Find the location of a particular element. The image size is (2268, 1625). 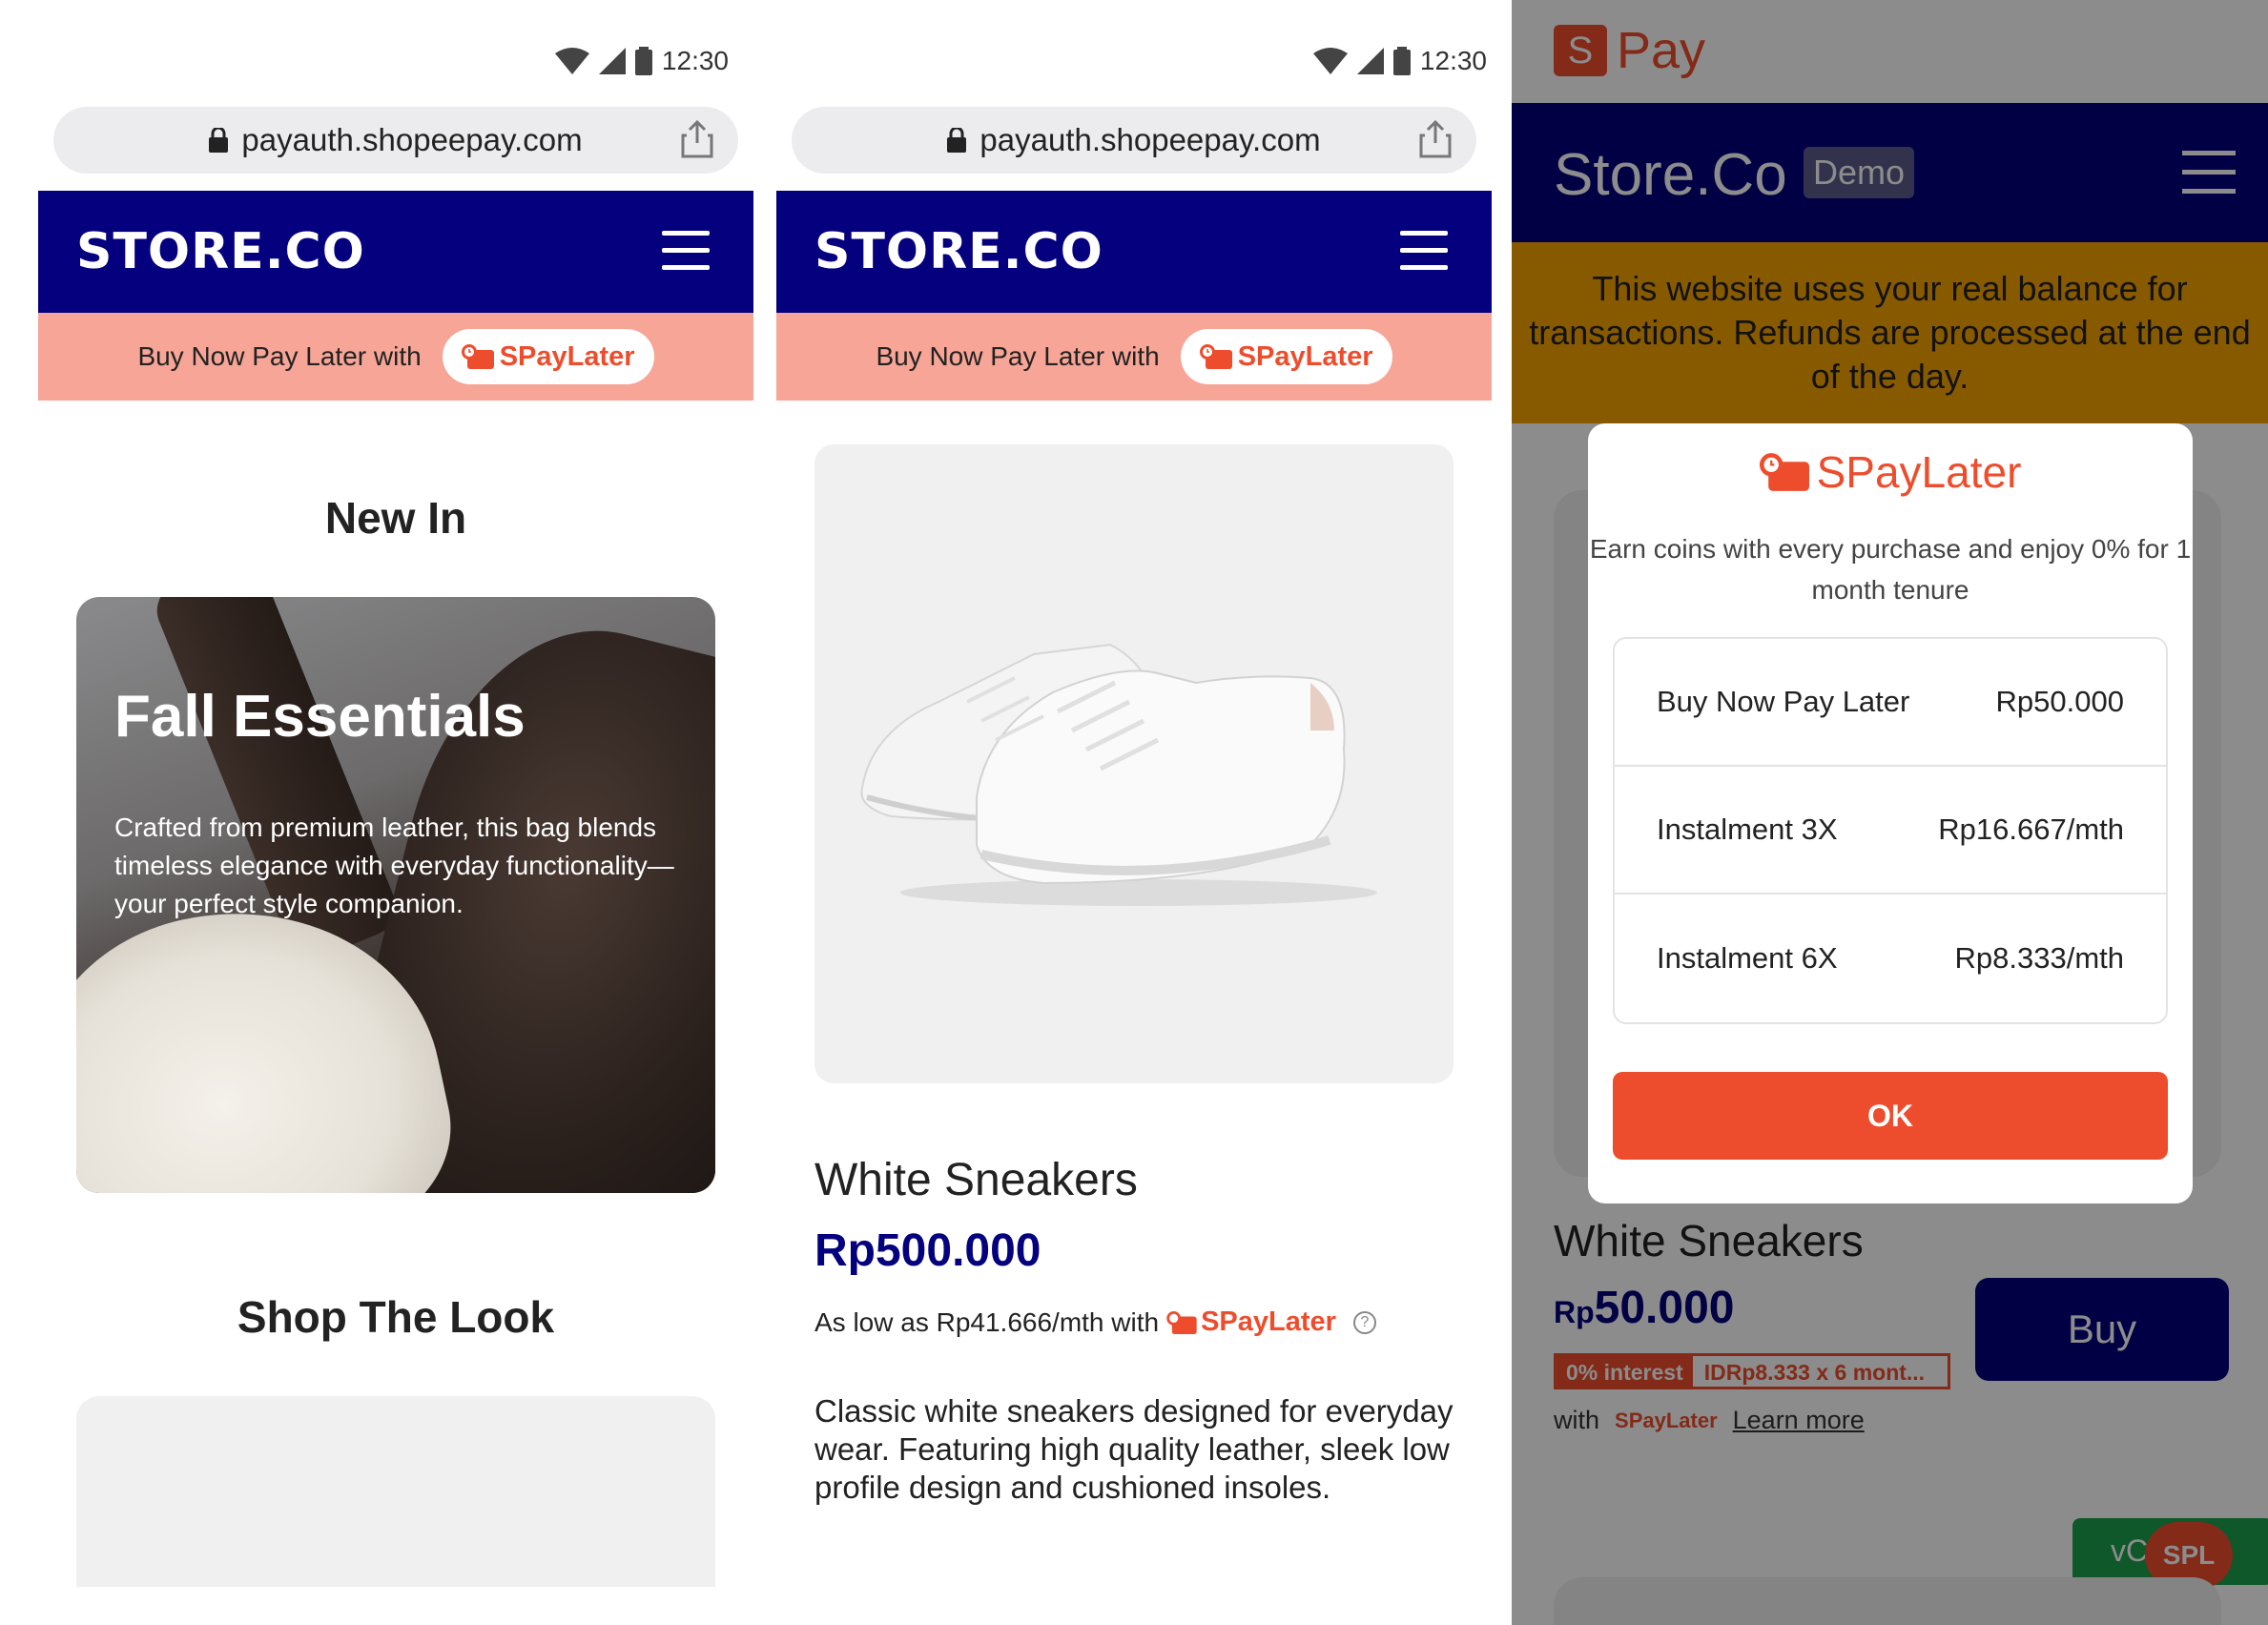

product-price: Rp500.000 is located at coordinates (928, 1250).